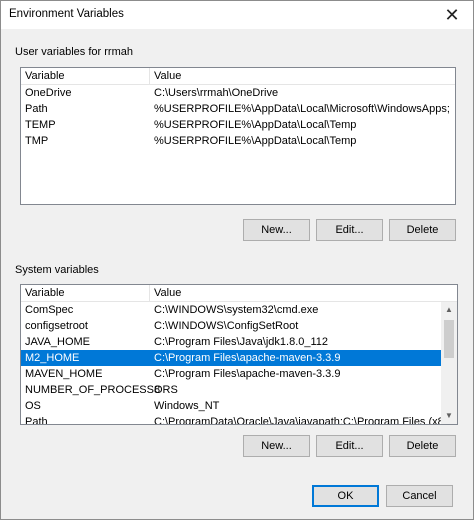  Describe the element at coordinates (52, 358) in the screenshot. I see `variable-name-cell: M2_HOME` at that location.